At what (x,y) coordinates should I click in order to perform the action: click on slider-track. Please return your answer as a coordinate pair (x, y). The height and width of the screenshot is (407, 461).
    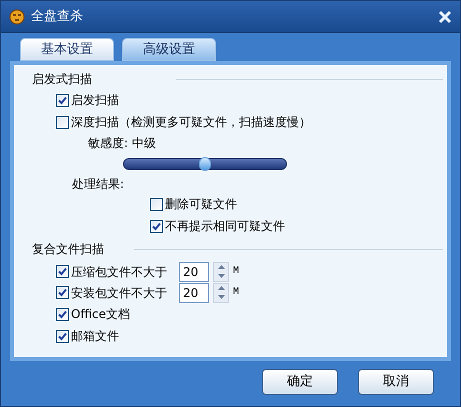
    Looking at the image, I should click on (205, 164).